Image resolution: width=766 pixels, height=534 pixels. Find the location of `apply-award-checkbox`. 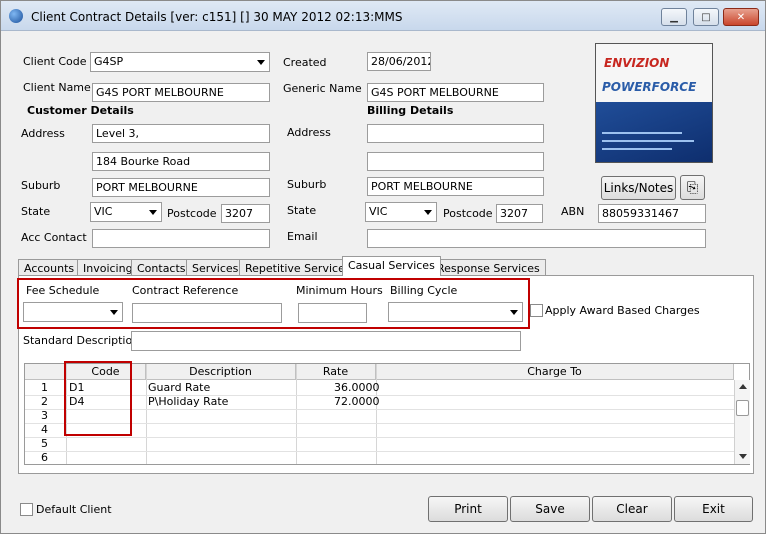

apply-award-checkbox is located at coordinates (536, 310).